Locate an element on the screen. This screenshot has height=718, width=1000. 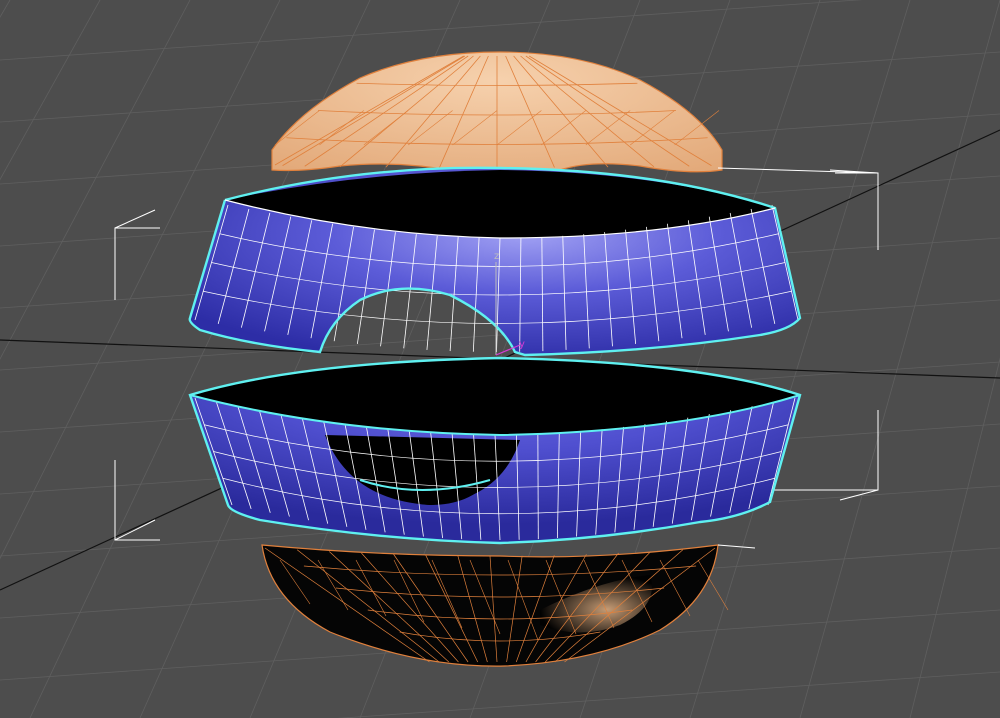
sphere-bottom-cap is located at coordinates (495, 605).